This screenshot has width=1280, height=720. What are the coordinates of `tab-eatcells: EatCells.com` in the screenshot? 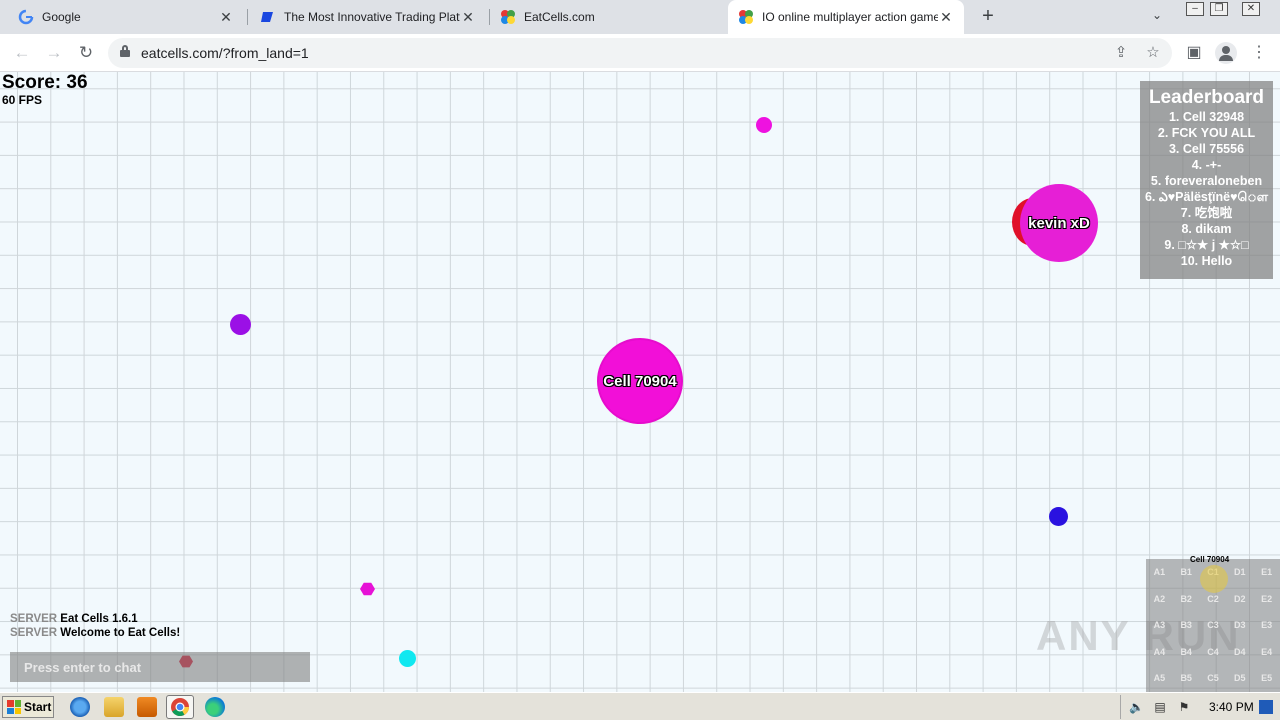 It's located at (608, 17).